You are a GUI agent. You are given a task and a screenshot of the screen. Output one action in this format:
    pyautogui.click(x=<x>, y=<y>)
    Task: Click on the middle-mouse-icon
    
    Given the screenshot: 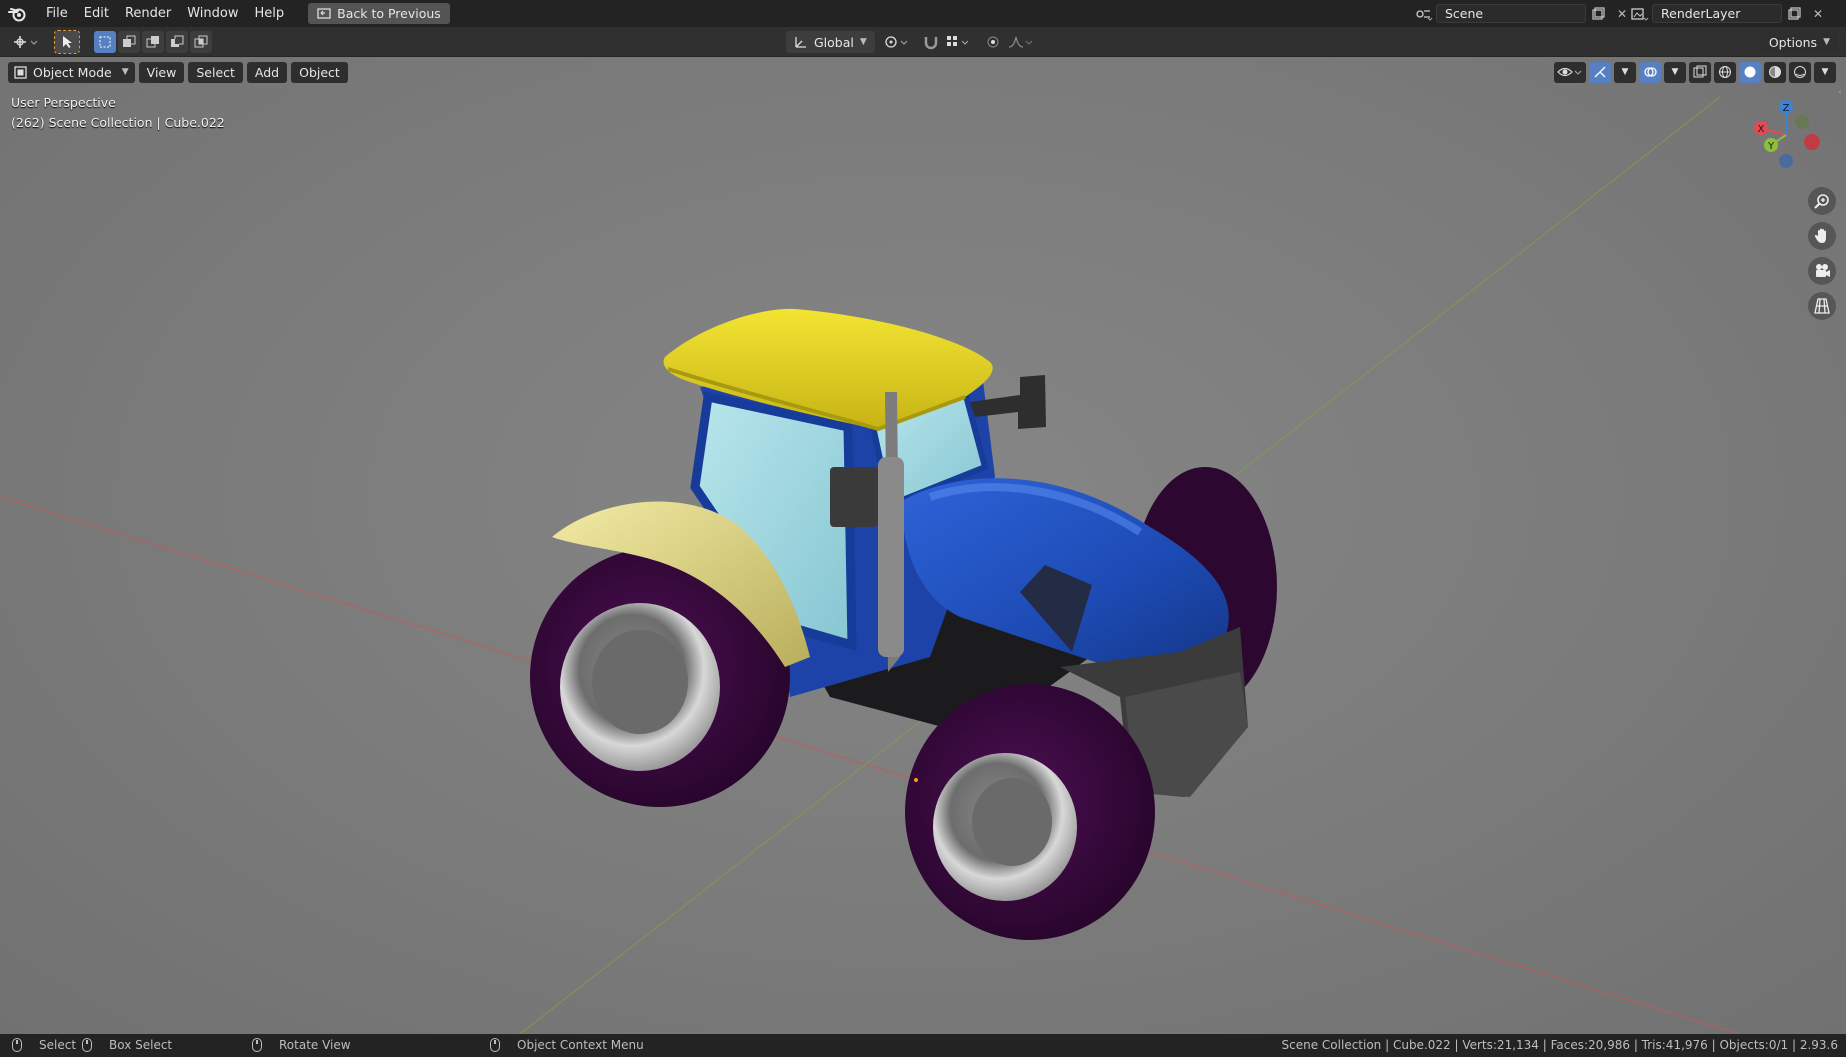 What is the action you would take?
    pyautogui.click(x=257, y=1045)
    